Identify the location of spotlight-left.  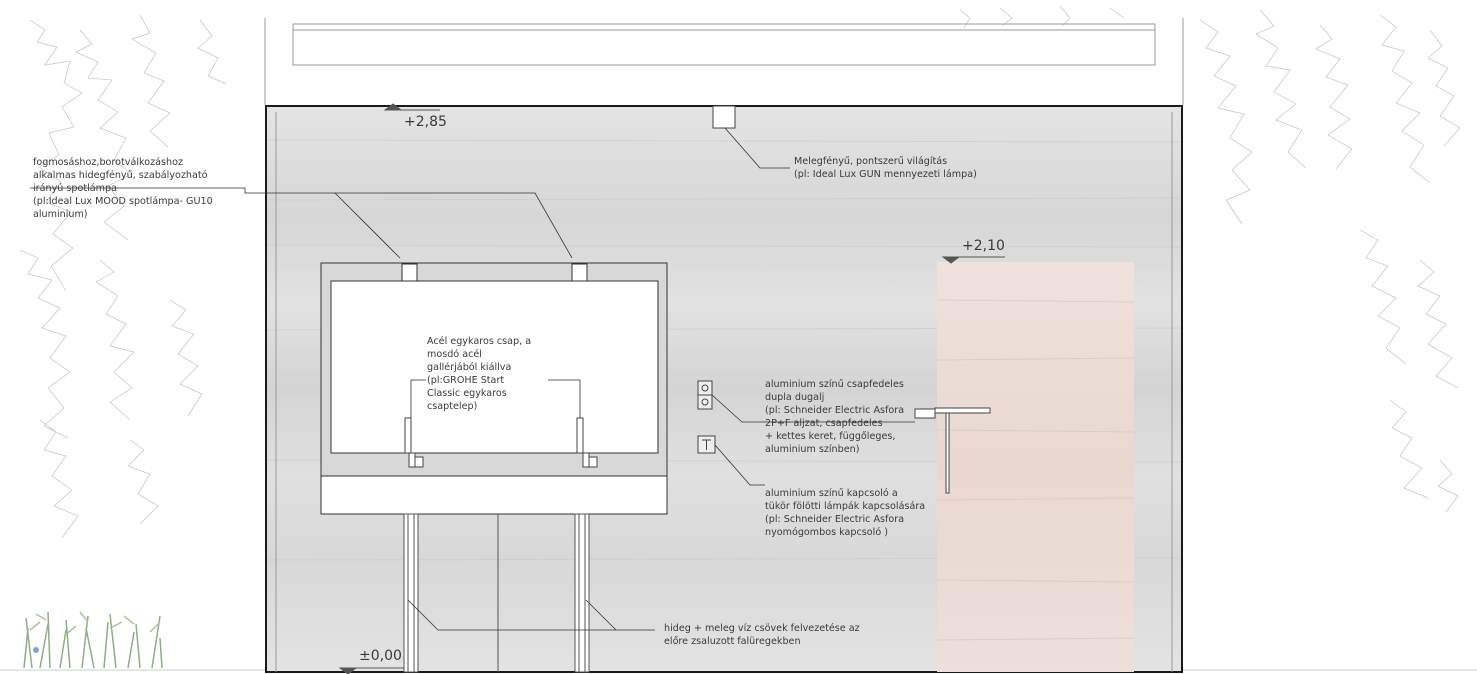
(409, 272).